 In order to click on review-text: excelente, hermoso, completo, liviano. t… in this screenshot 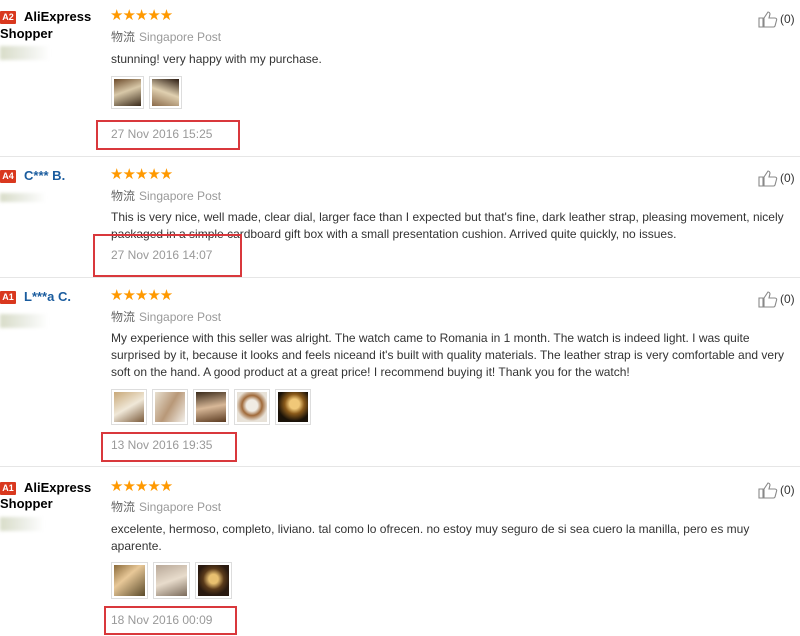, I will do `click(430, 537)`.